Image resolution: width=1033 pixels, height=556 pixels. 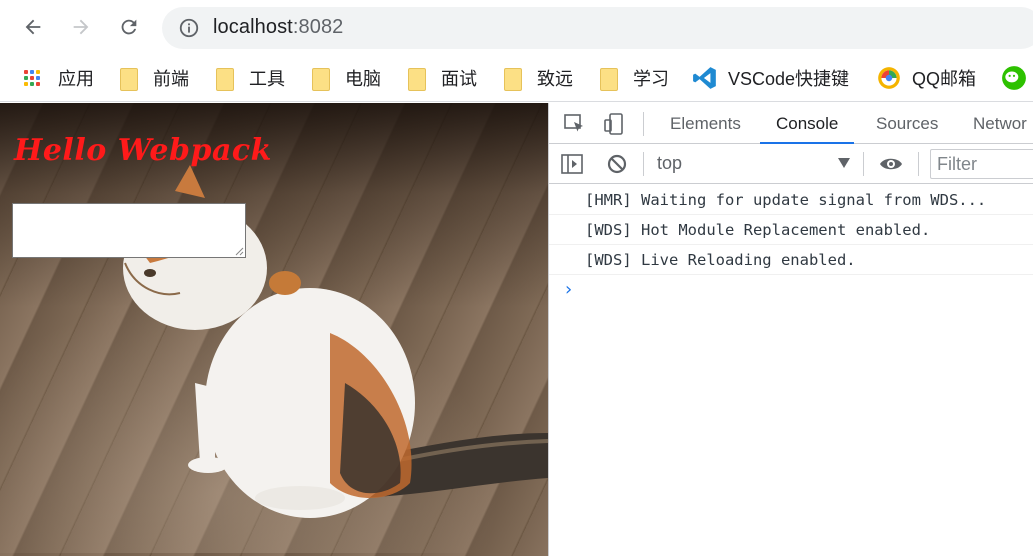 I want to click on reload-icon, so click(x=129, y=27).